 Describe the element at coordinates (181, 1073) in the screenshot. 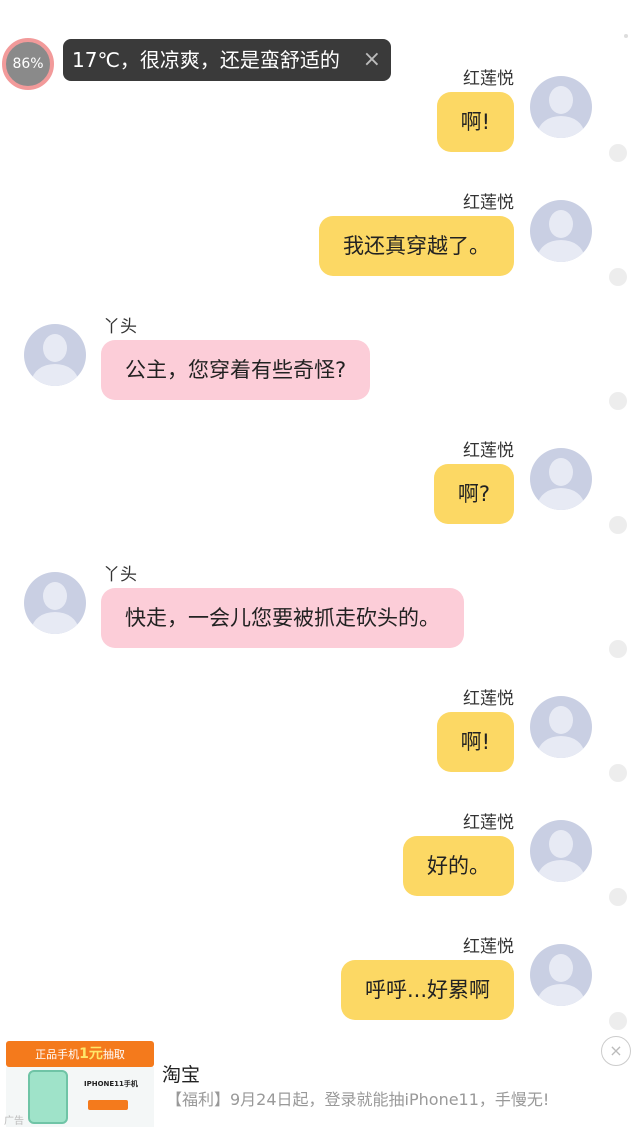

I see `ad-title: 淘宝` at that location.